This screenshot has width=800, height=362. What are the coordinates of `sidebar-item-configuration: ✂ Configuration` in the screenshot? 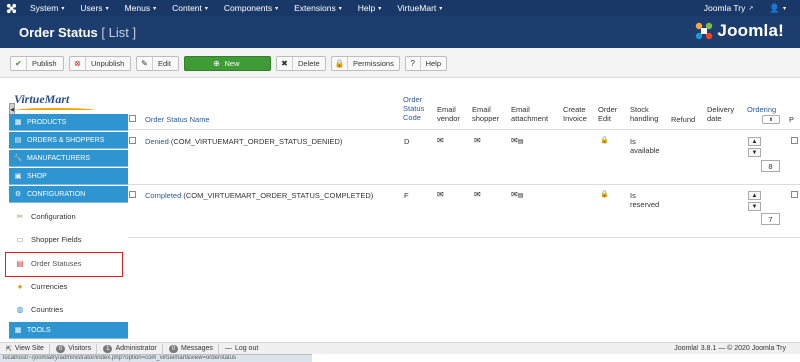 It's located at (68, 216).